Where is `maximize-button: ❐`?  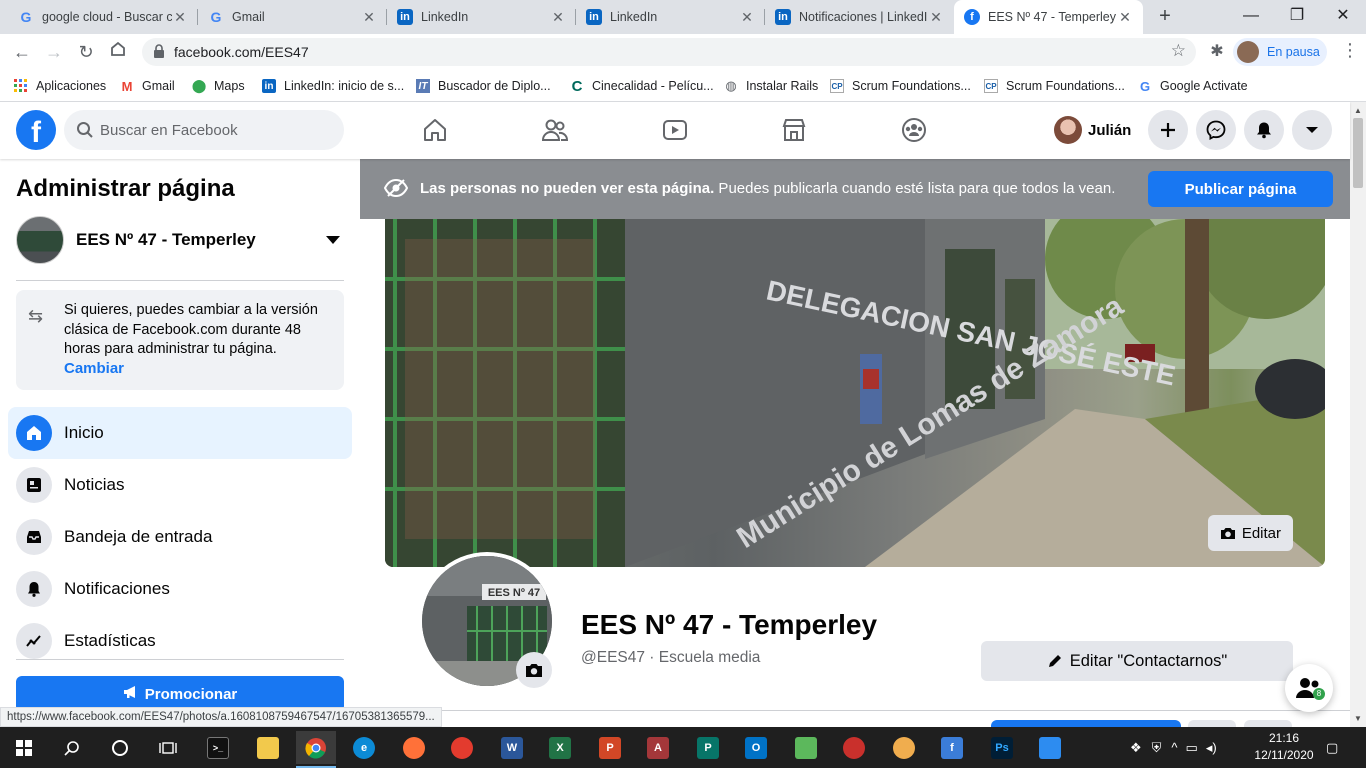
maximize-button: ❐ is located at coordinates (1297, 17).